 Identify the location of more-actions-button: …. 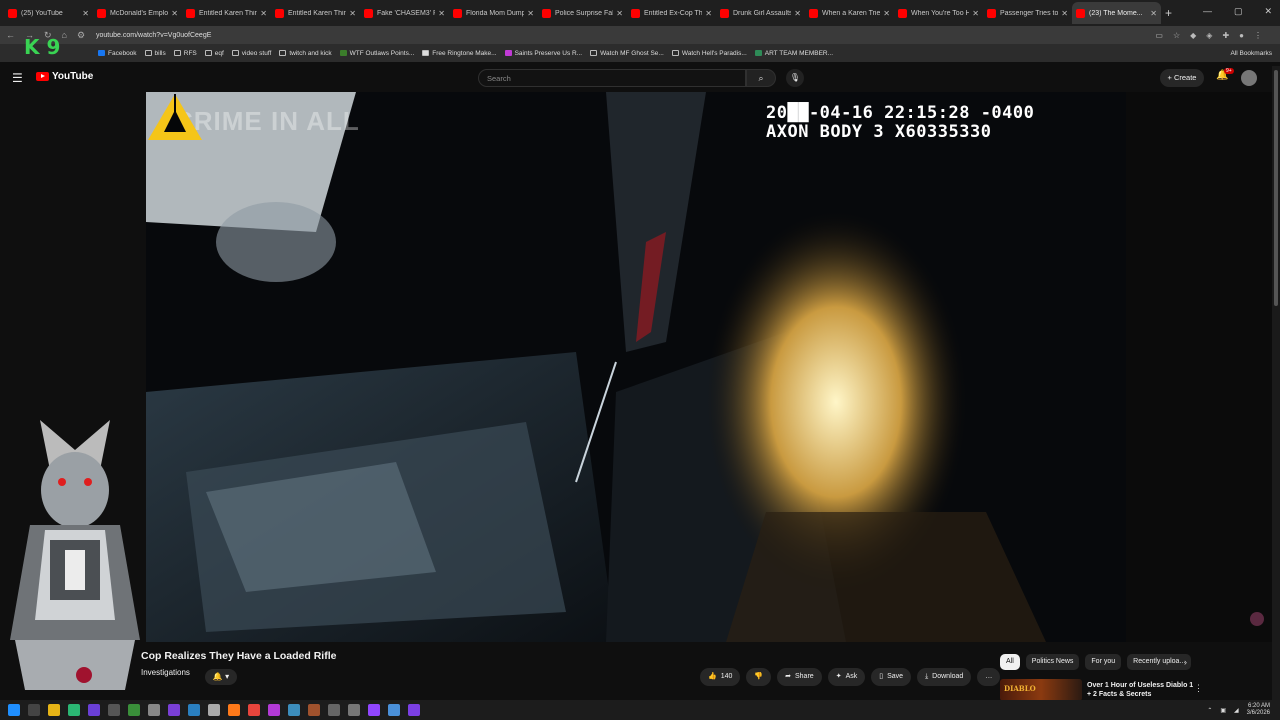
(989, 677).